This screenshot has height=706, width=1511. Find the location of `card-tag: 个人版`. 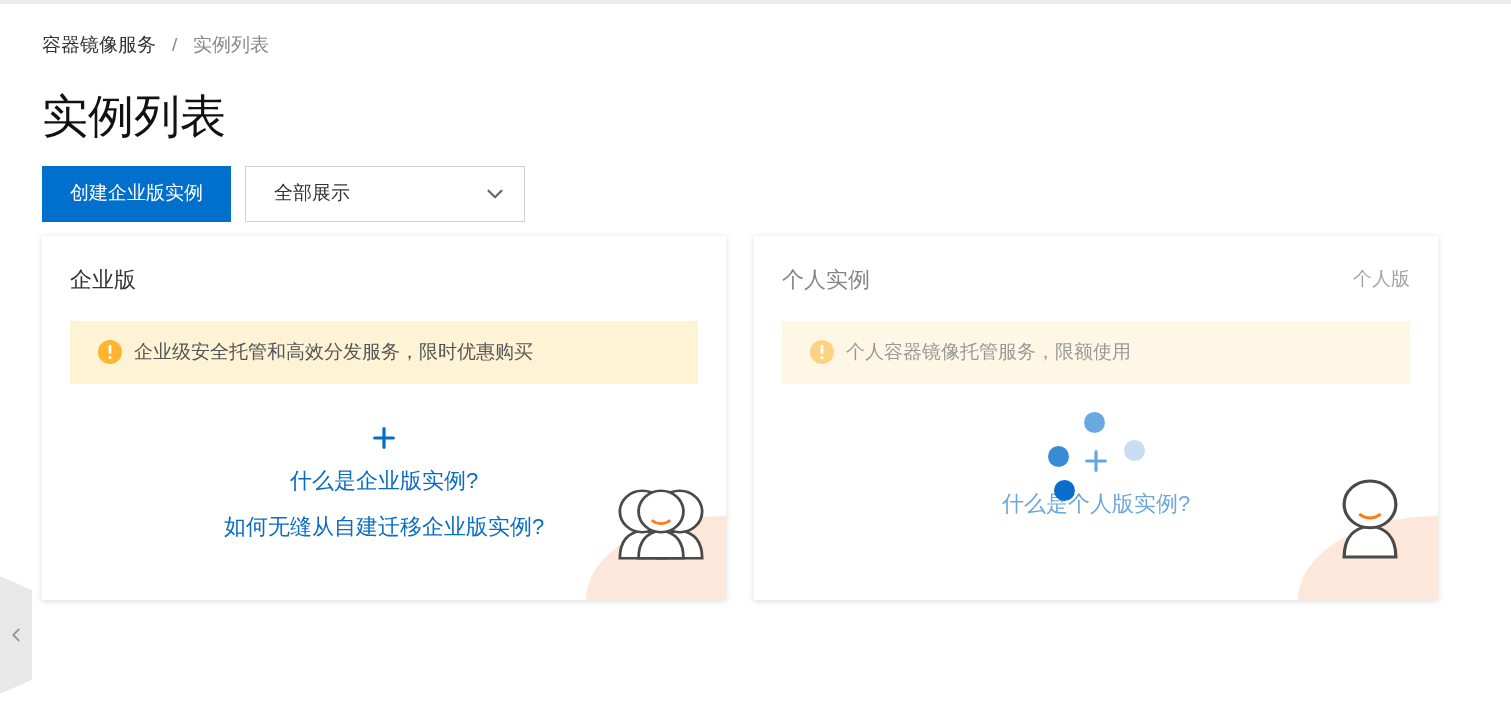

card-tag: 个人版 is located at coordinates (1381, 279).